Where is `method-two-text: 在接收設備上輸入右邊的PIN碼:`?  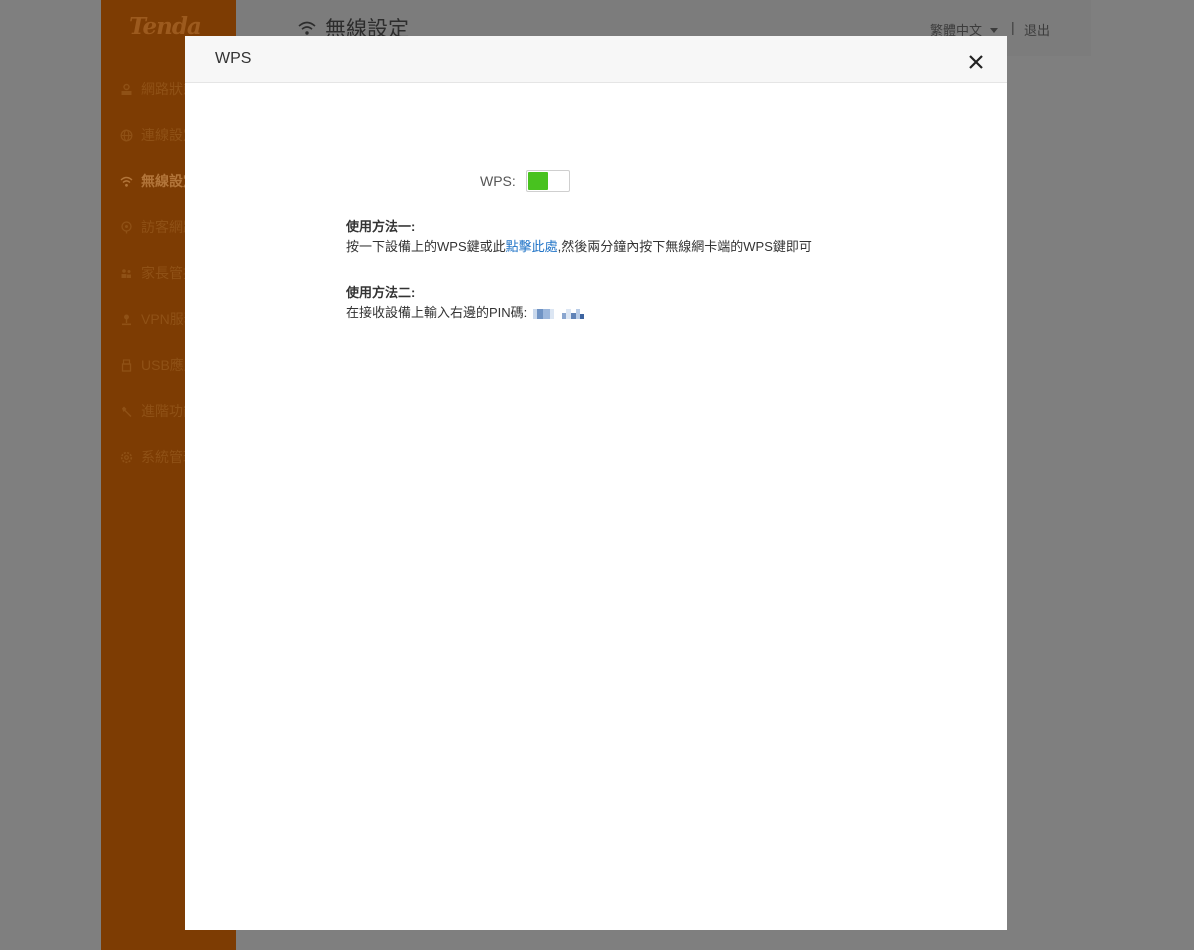 method-two-text: 在接收設備上輸入右邊的PIN碼: is located at coordinates (437, 312).